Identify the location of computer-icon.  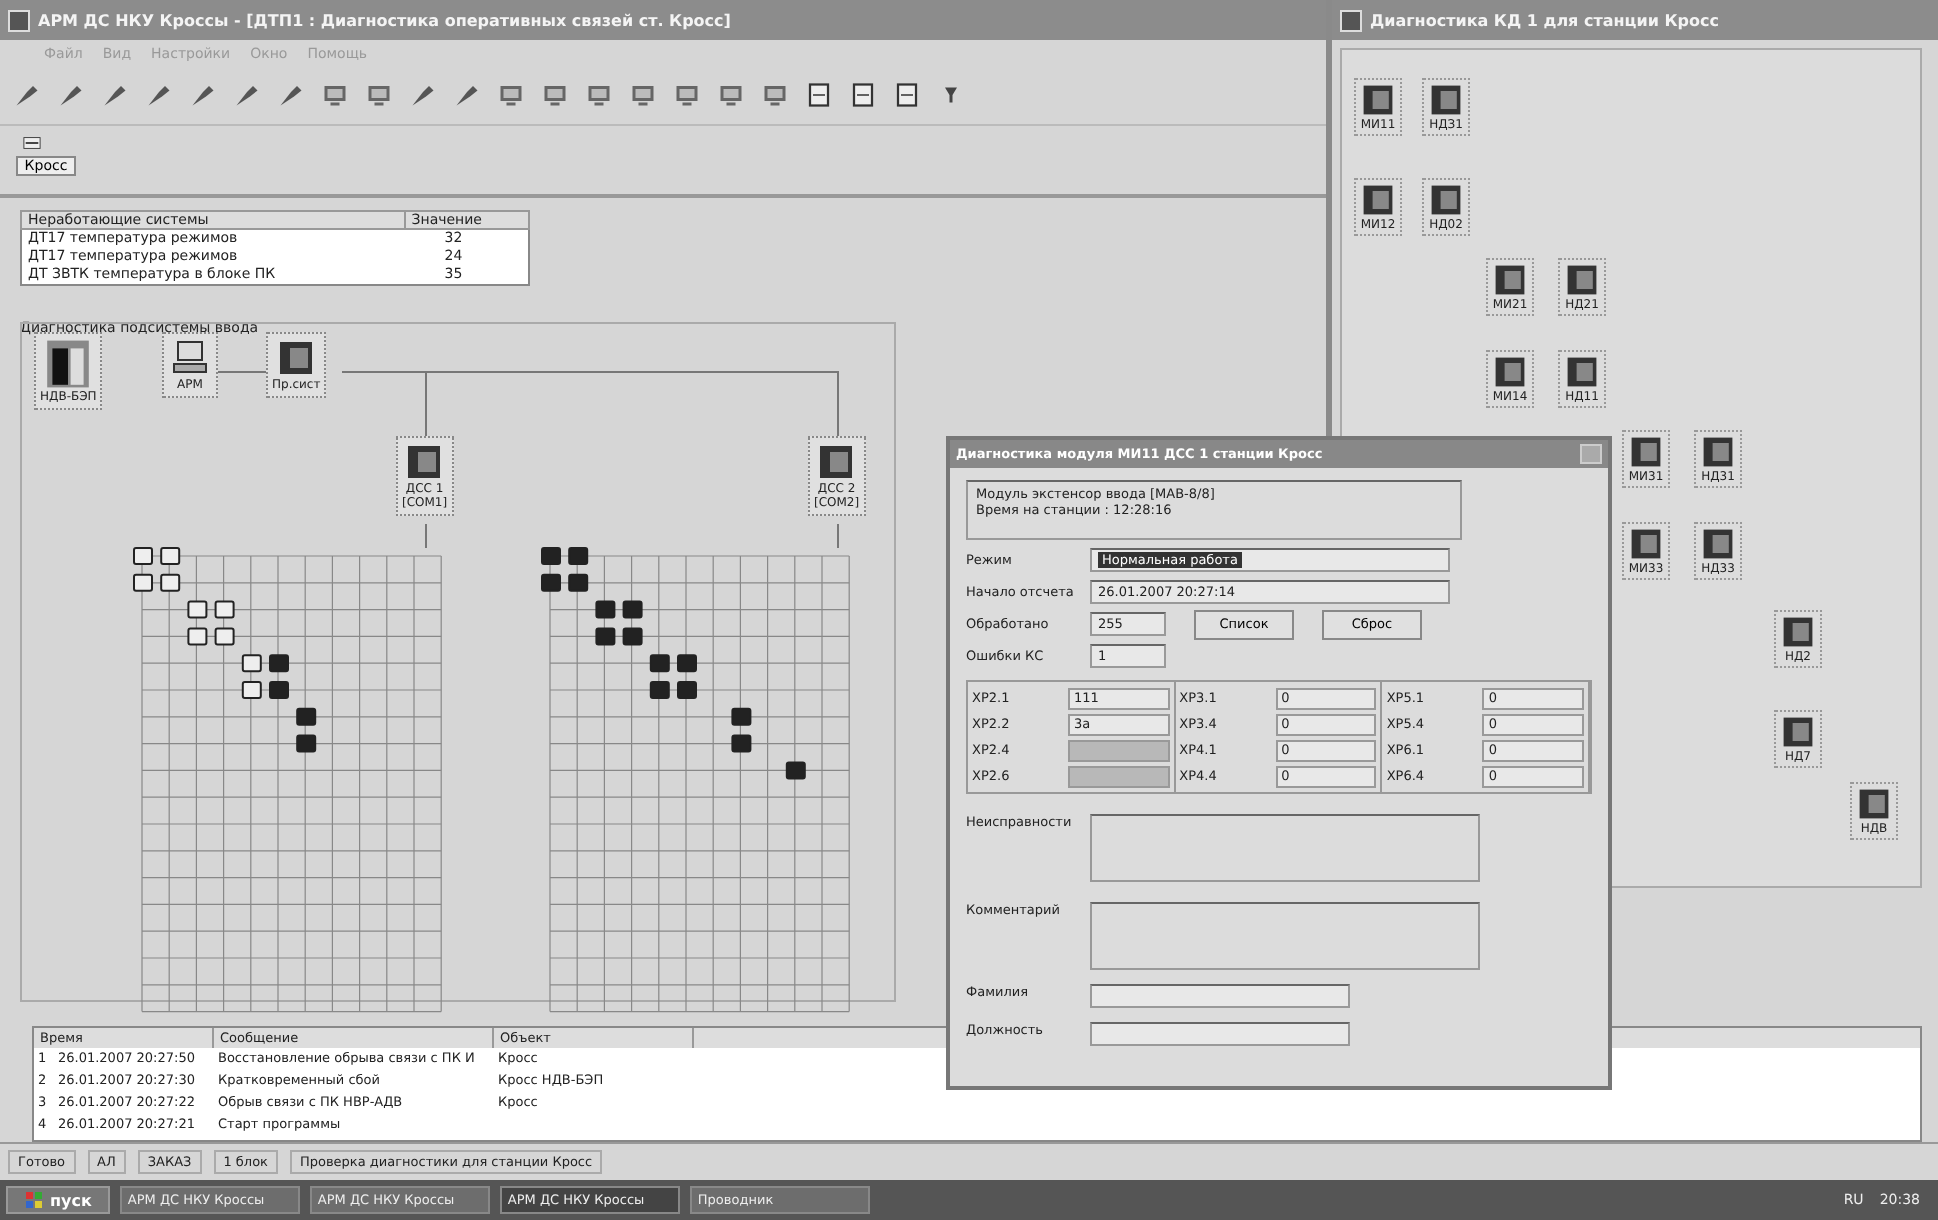
(190, 358).